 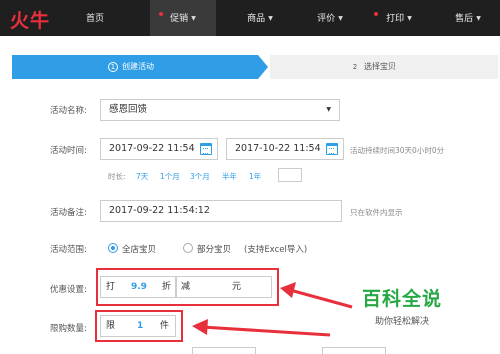 I want to click on watermark-brand: 百科全说 助你轻松解决, so click(x=402, y=305).